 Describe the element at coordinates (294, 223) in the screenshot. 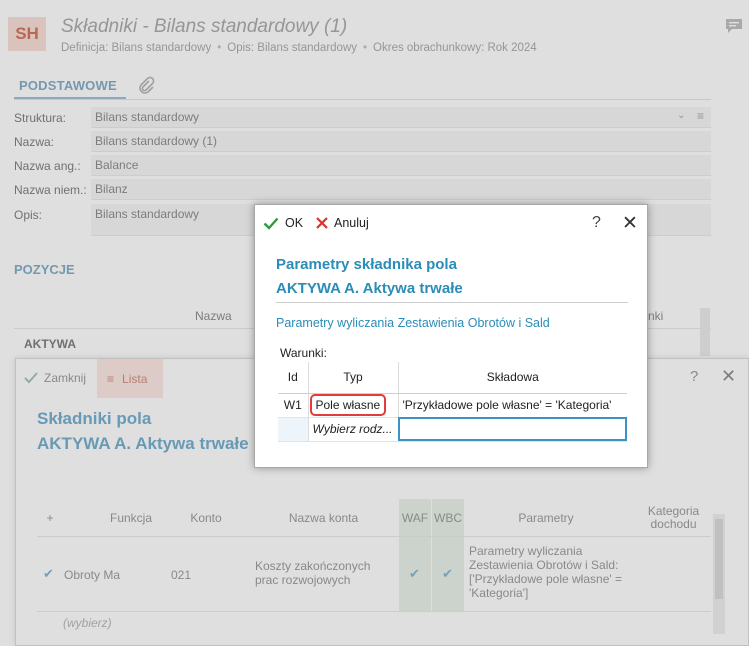

I see `ok-button-label: OK` at that location.